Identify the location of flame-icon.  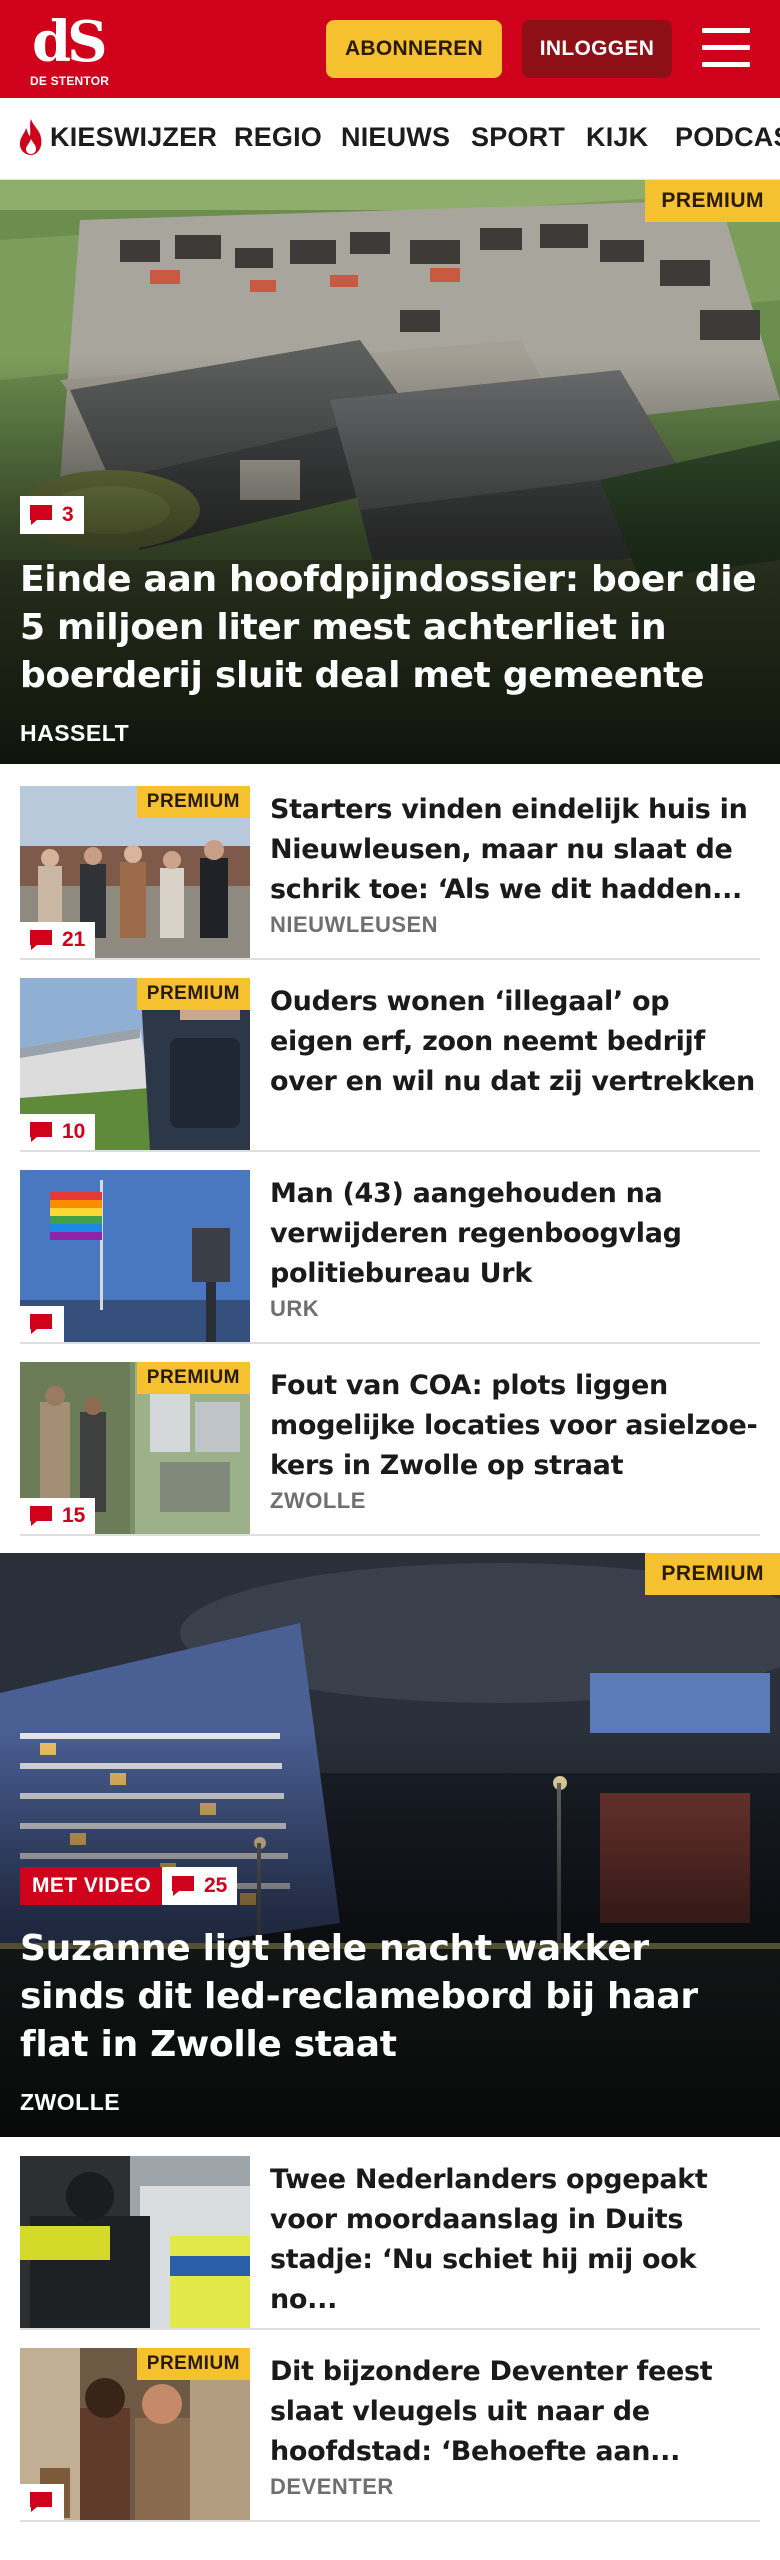
(30, 137).